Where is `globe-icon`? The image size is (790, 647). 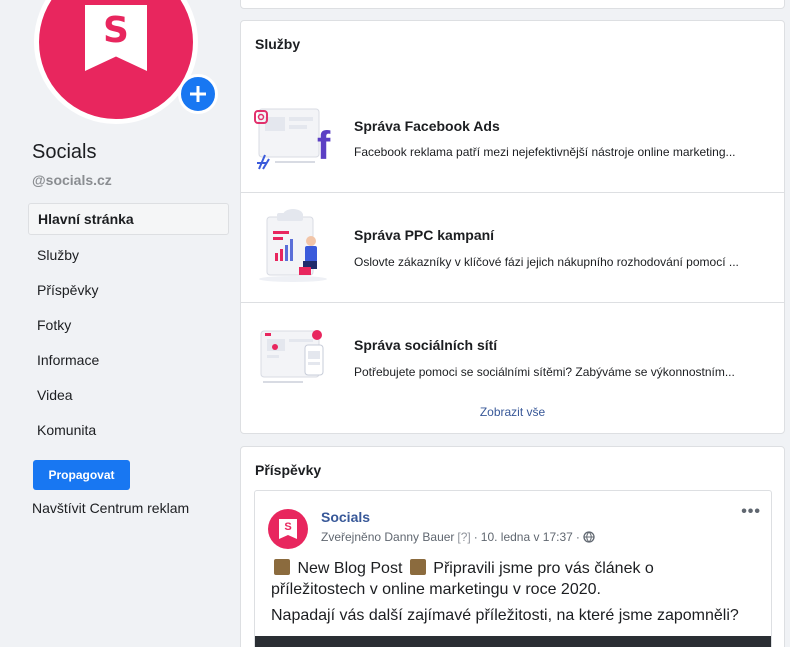 globe-icon is located at coordinates (589, 537).